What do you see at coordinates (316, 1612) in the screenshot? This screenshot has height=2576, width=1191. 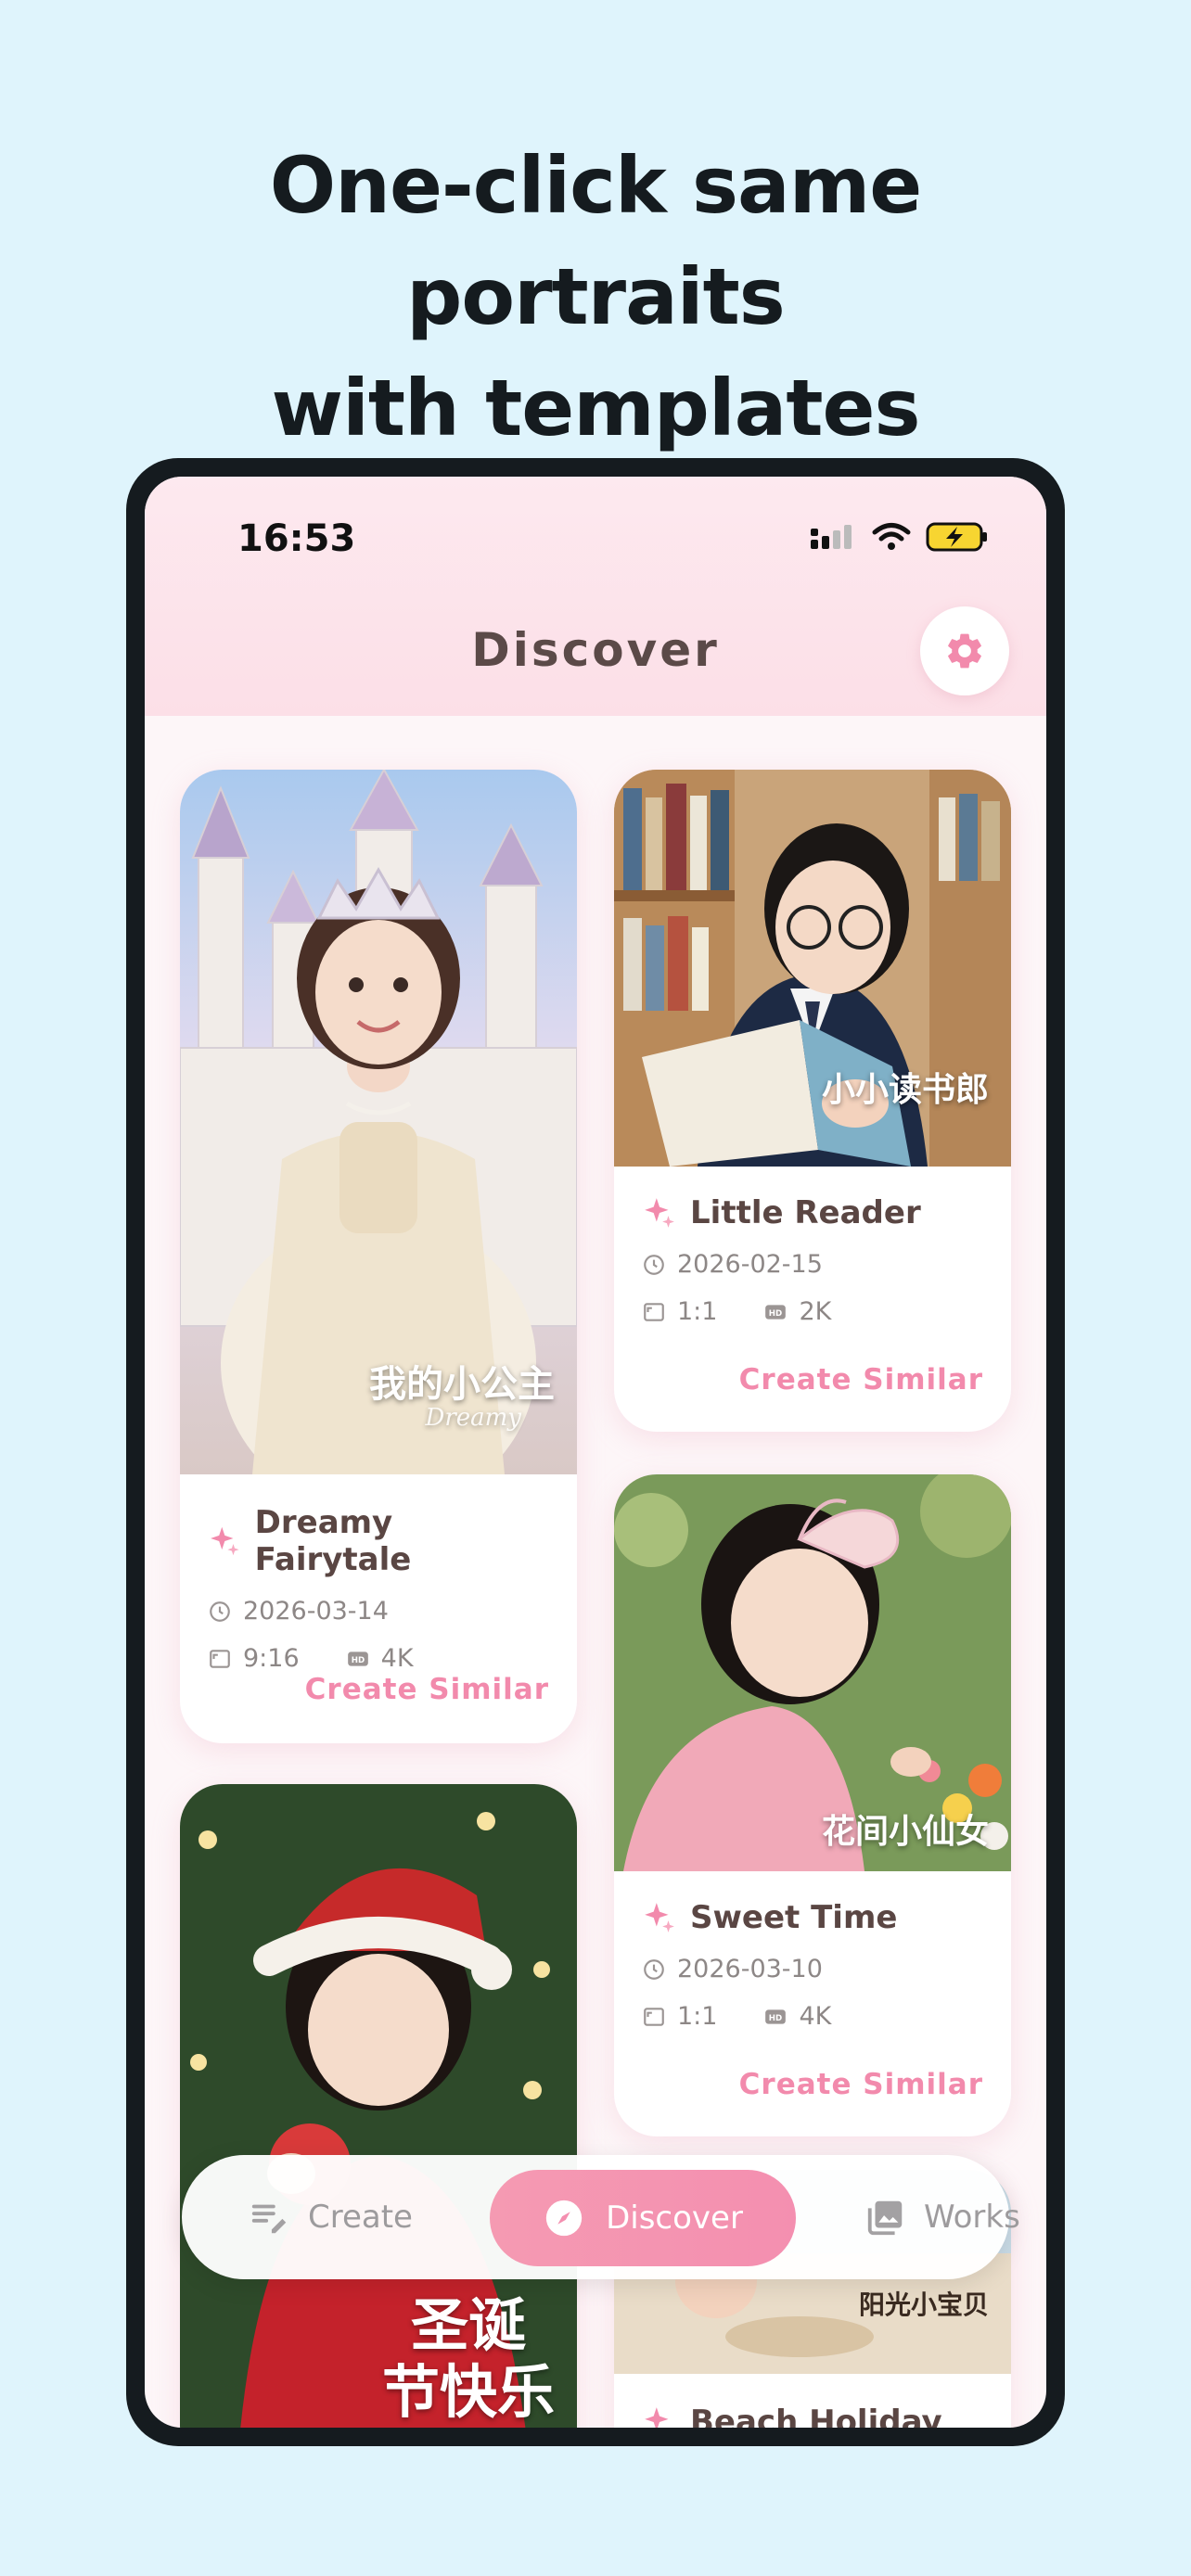 I see `card-date: 2026-03-14` at bounding box center [316, 1612].